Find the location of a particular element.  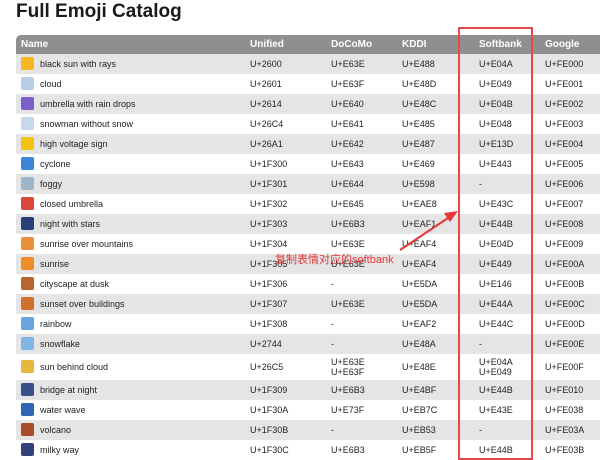

cell-name: cityscape at dusk is located at coordinates (130, 284).